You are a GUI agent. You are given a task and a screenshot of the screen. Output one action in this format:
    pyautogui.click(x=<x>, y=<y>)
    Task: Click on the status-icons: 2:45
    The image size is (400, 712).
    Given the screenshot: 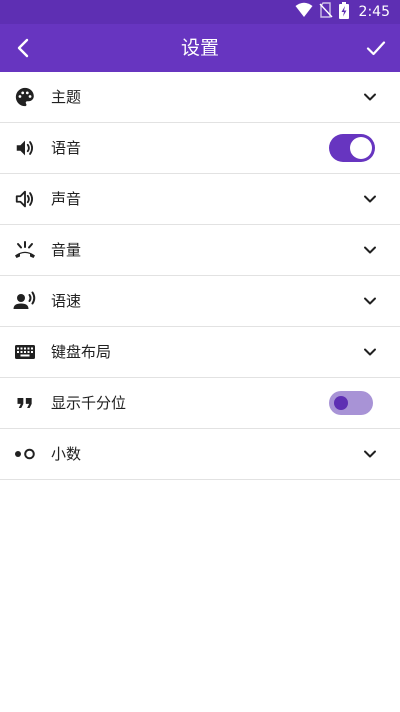 What is the action you would take?
    pyautogui.click(x=342, y=12)
    